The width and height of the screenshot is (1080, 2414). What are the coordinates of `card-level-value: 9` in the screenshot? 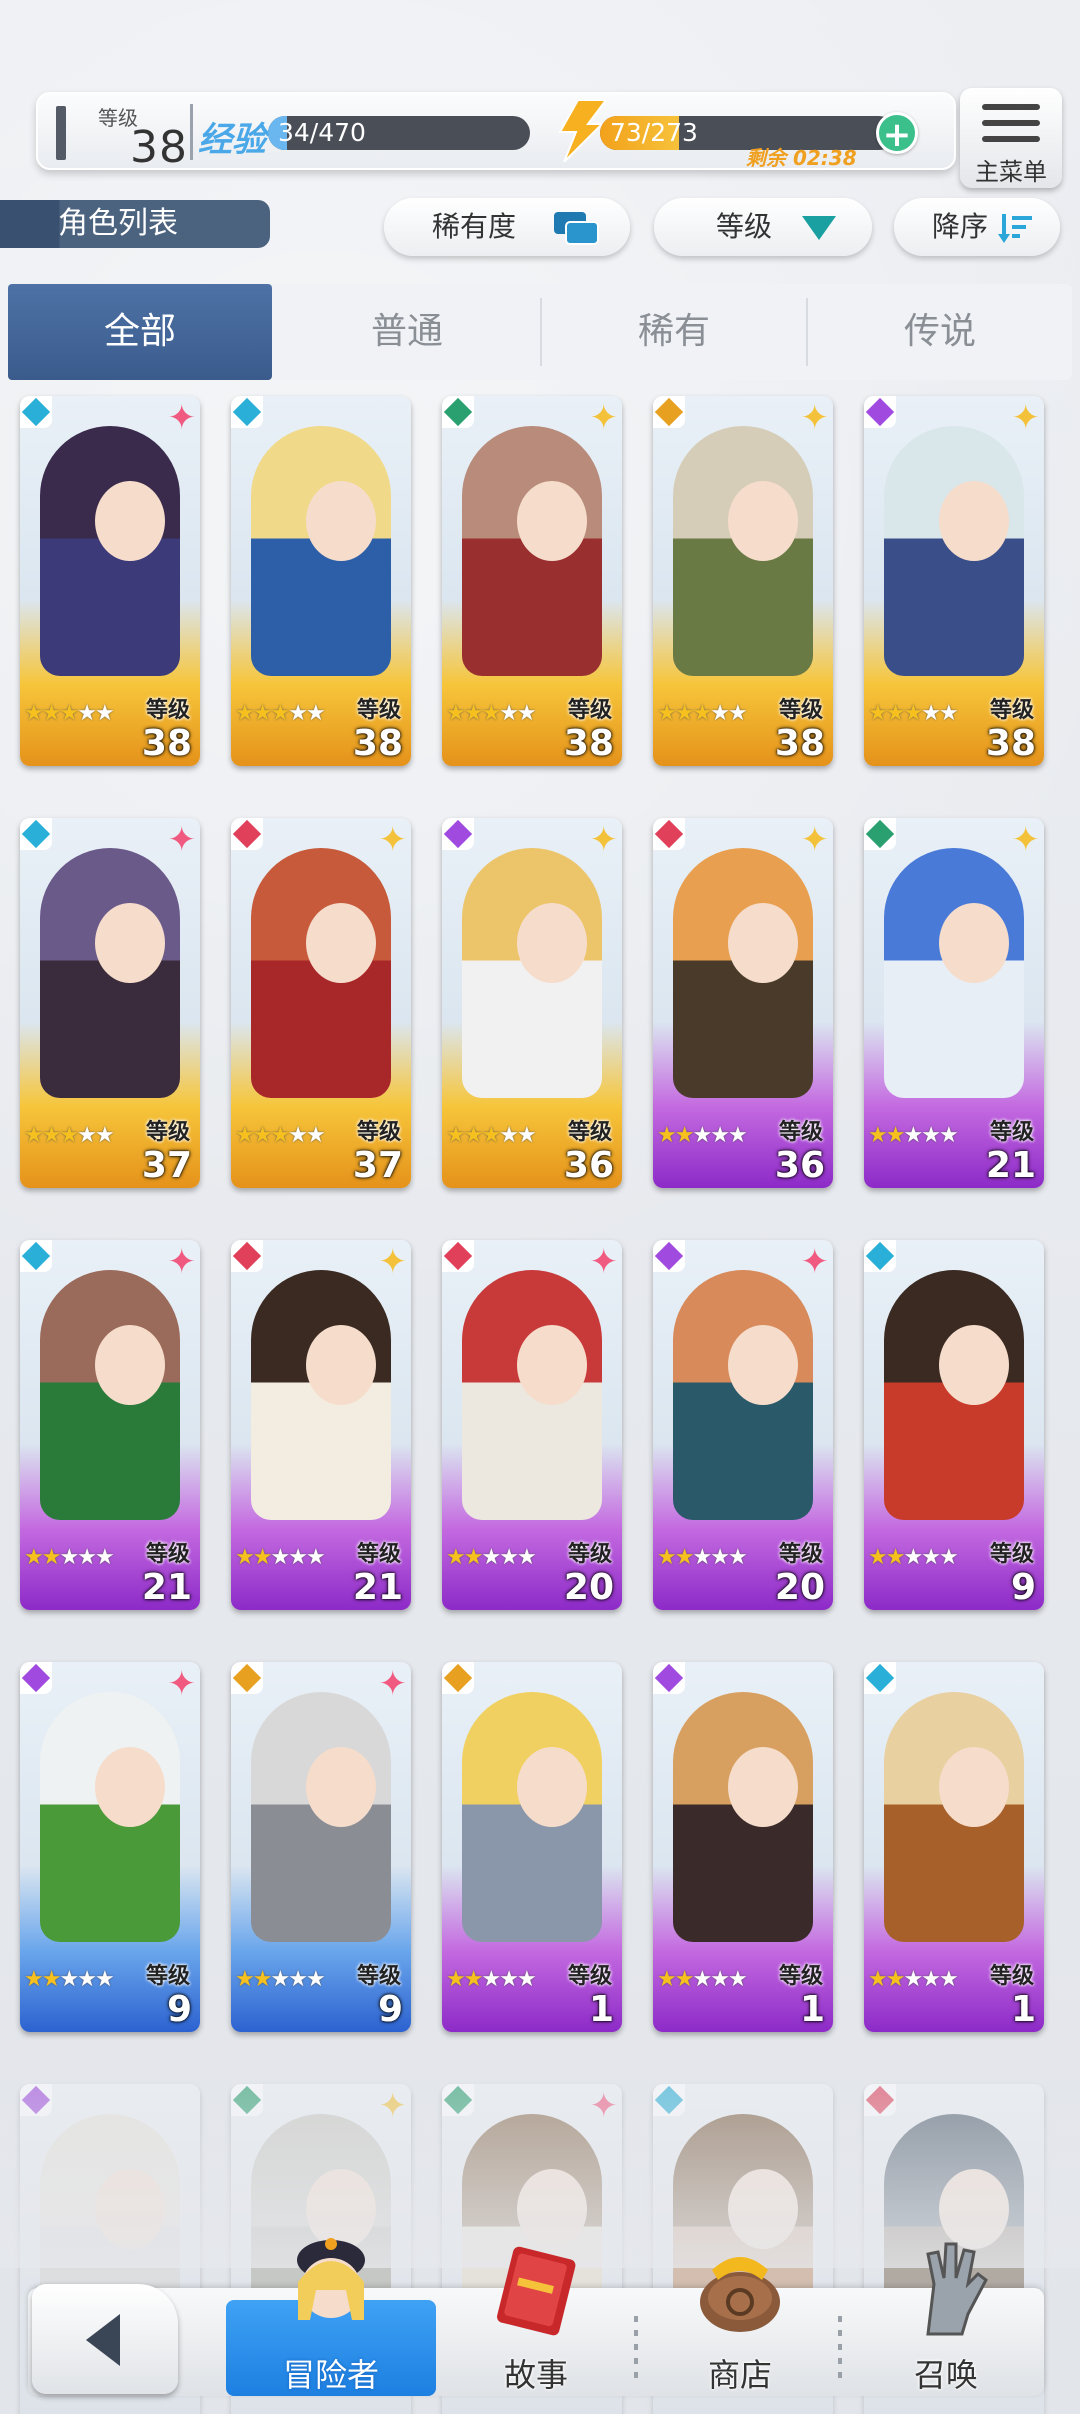 It's located at (1023, 1587).